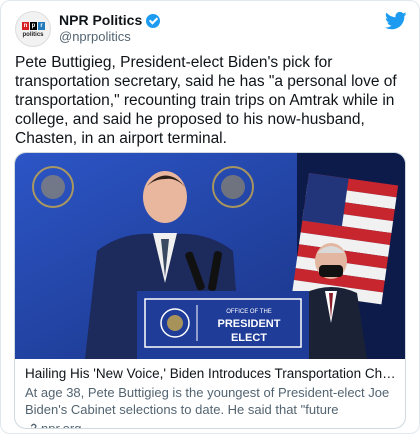 The width and height of the screenshot is (420, 434). I want to click on podium-sign-line: PRESIDENT, so click(249, 324).